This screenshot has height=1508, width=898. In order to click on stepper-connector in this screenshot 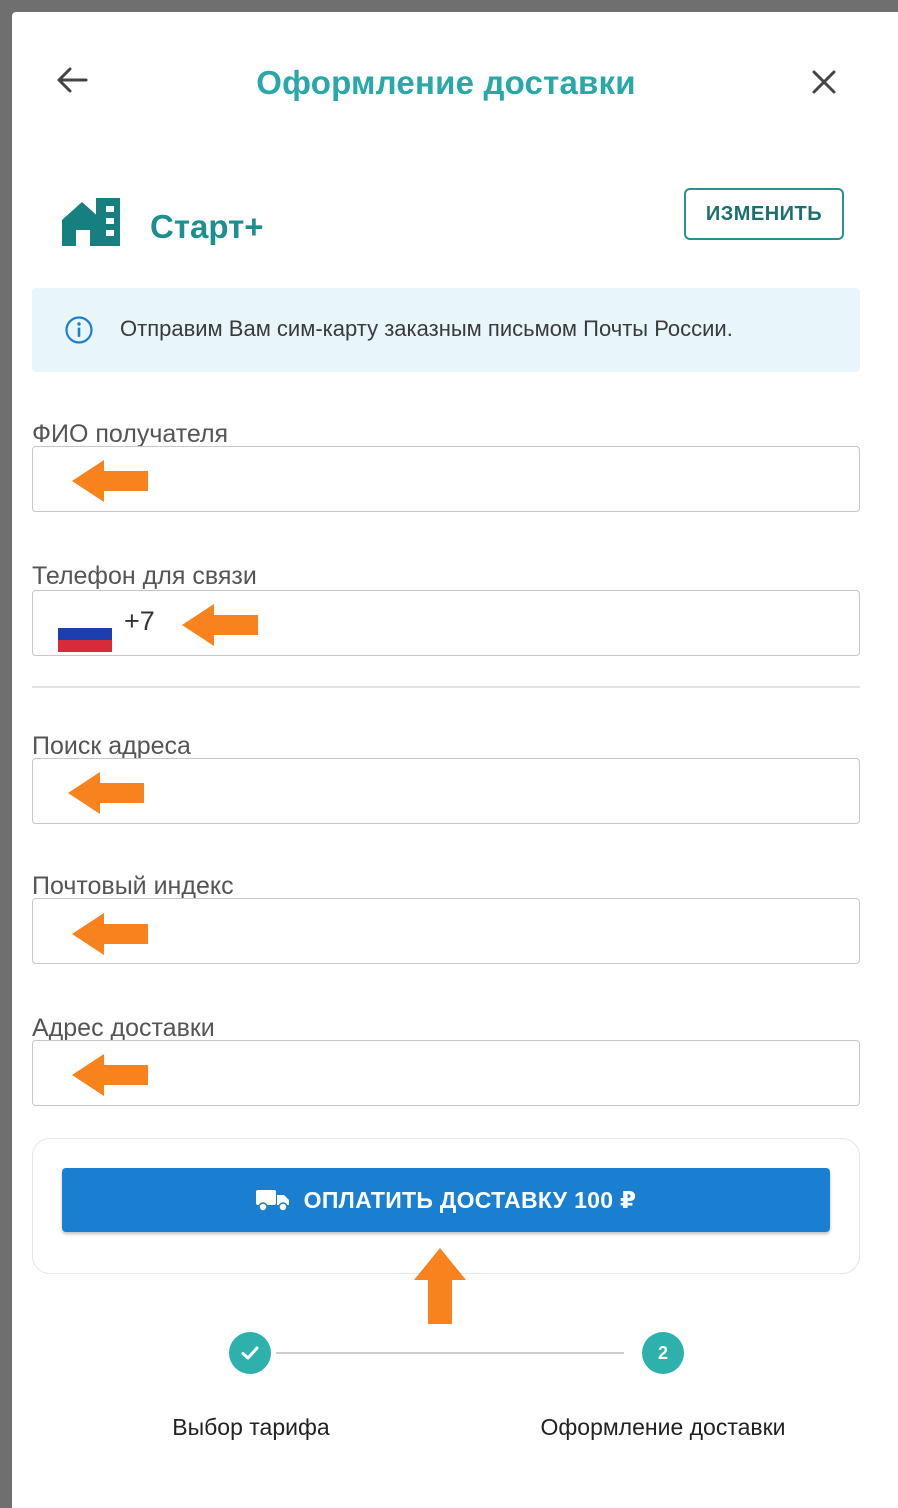, I will do `click(450, 1353)`.